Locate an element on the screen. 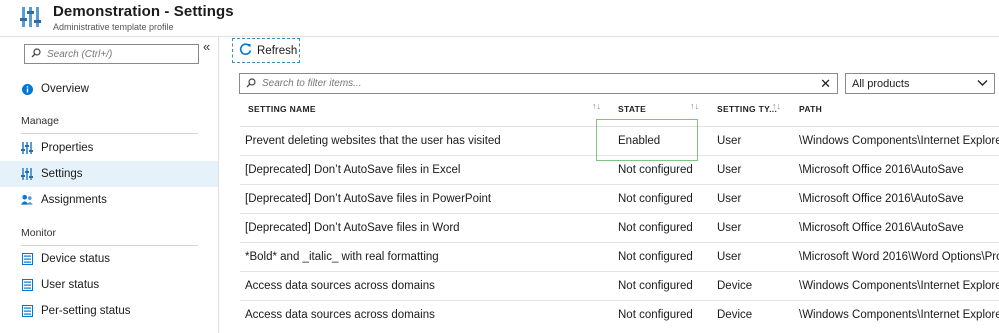 The width and height of the screenshot is (999, 333). sidebar-item-device-status: Device status is located at coordinates (109, 259).